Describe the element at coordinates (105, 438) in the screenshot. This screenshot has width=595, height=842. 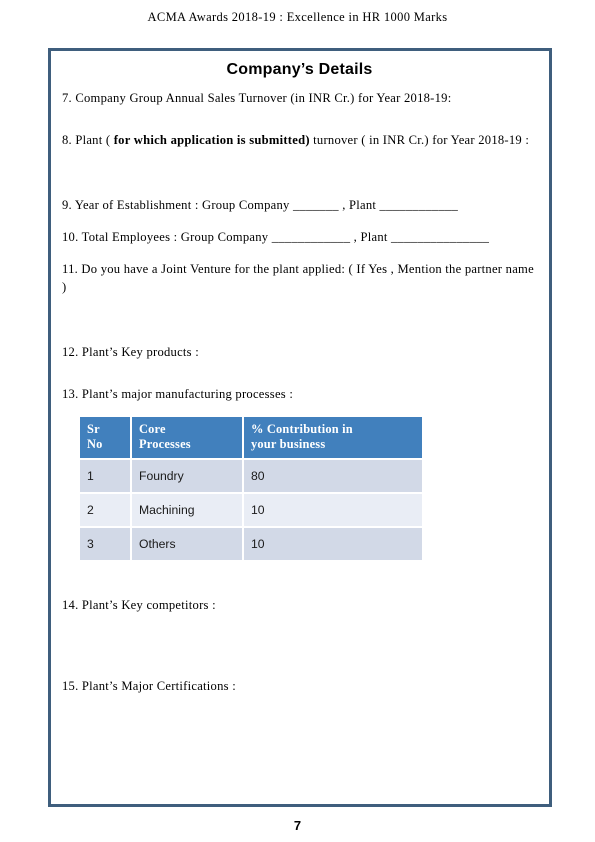
I see `column-header-sr-no: Sr No` at that location.